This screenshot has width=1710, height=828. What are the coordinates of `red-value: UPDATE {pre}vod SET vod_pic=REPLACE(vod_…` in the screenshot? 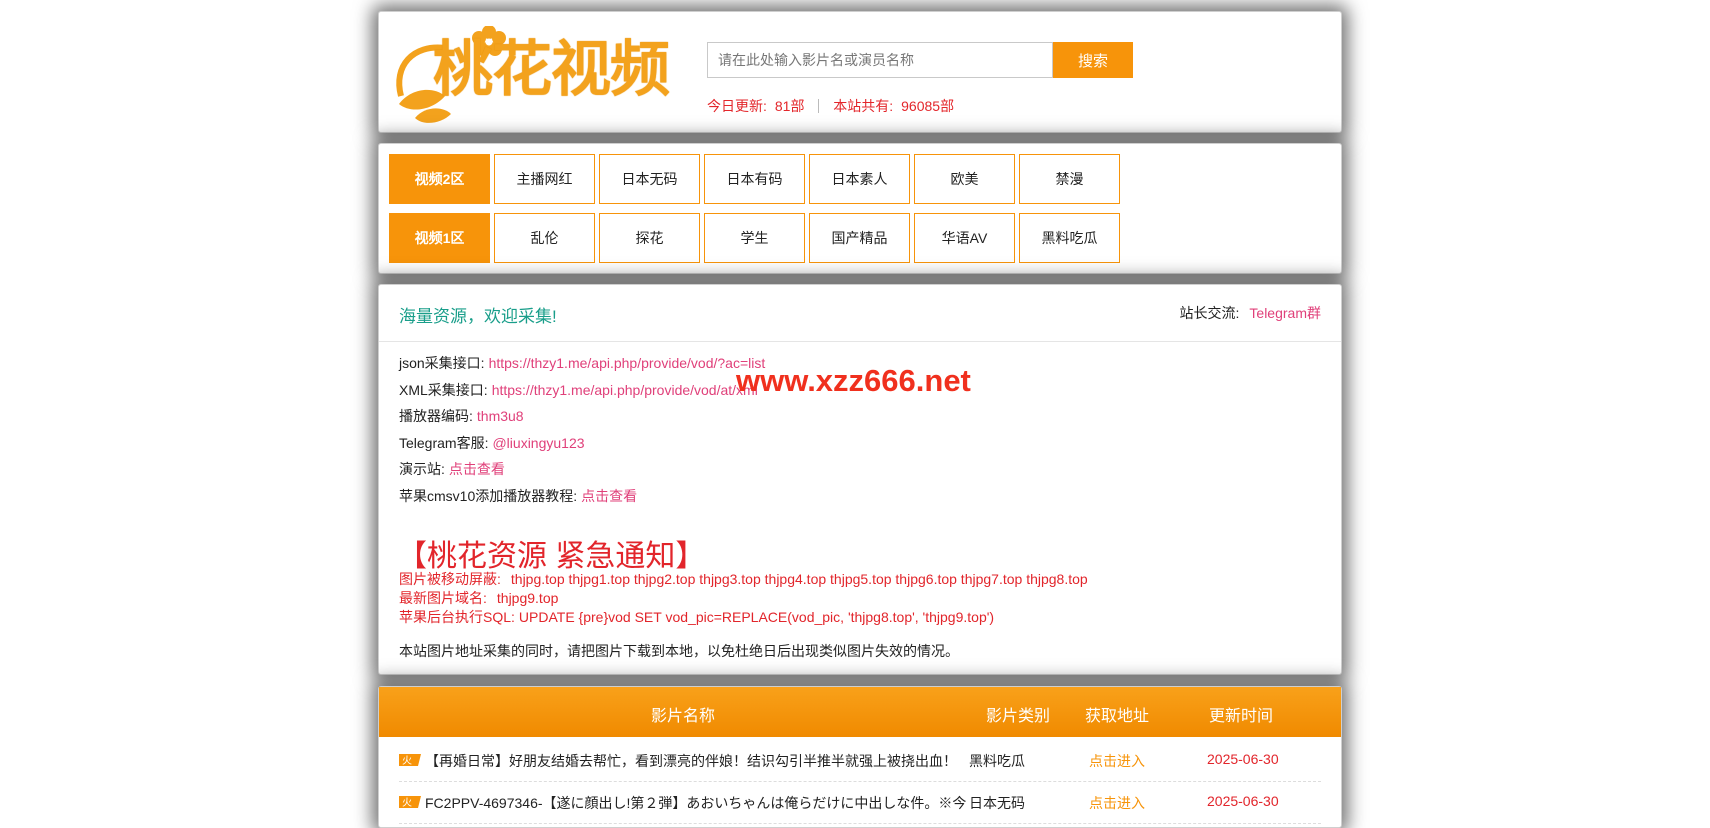 It's located at (756, 617).